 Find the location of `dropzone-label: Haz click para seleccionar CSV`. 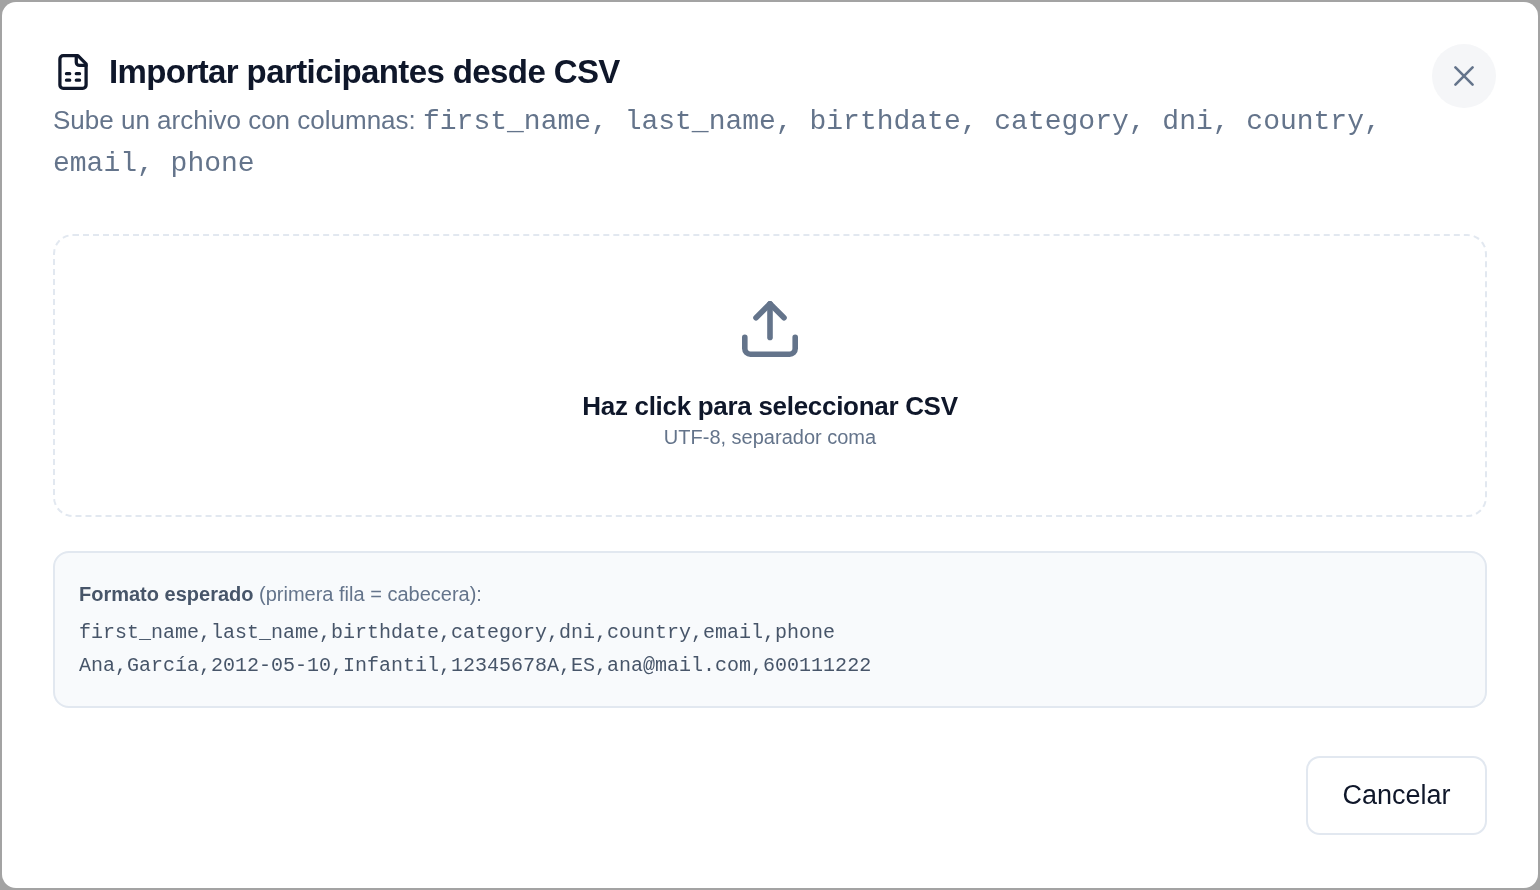

dropzone-label: Haz click para seleccionar CSV is located at coordinates (770, 406).